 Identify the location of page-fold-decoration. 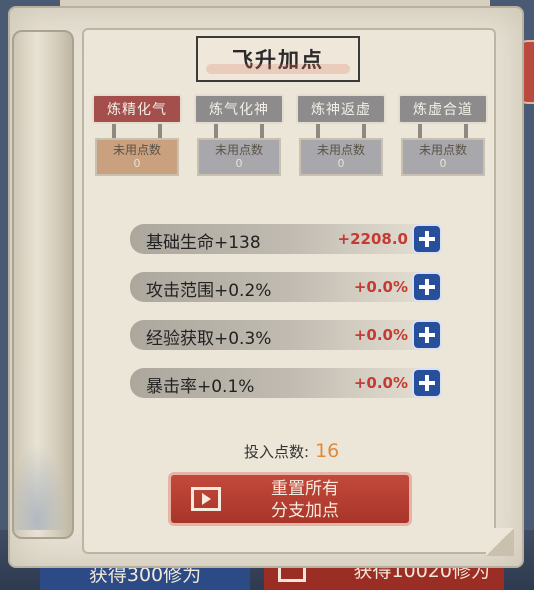
(500, 542).